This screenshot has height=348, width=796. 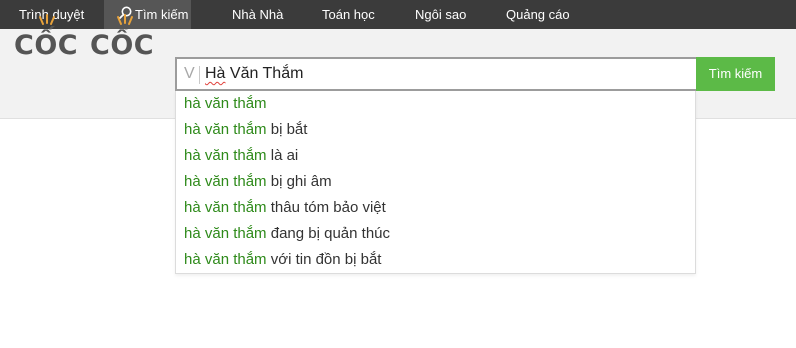 I want to click on nav-item-ngoisao: Ngôi sao, so click(x=440, y=14).